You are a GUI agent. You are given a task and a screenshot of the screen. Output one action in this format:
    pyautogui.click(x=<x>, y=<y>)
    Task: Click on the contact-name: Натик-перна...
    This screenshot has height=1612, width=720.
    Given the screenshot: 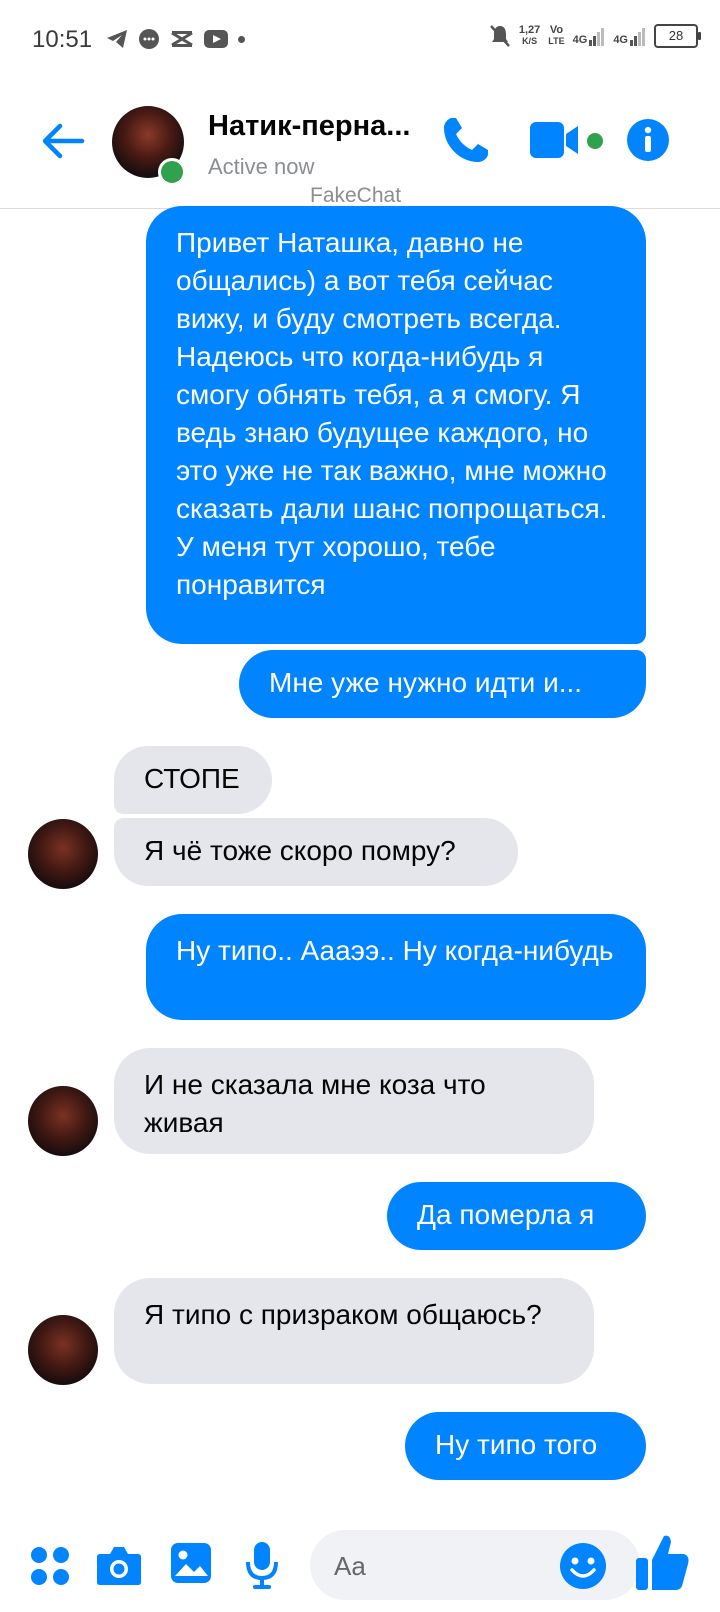 What is the action you would take?
    pyautogui.click(x=309, y=126)
    